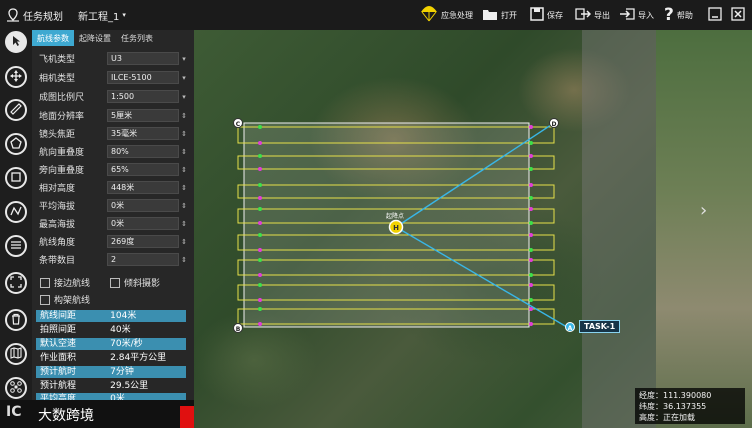 This screenshot has width=752, height=428. Describe the element at coordinates (57, 261) in the screenshot. I see `param-label: 条带数目` at that location.